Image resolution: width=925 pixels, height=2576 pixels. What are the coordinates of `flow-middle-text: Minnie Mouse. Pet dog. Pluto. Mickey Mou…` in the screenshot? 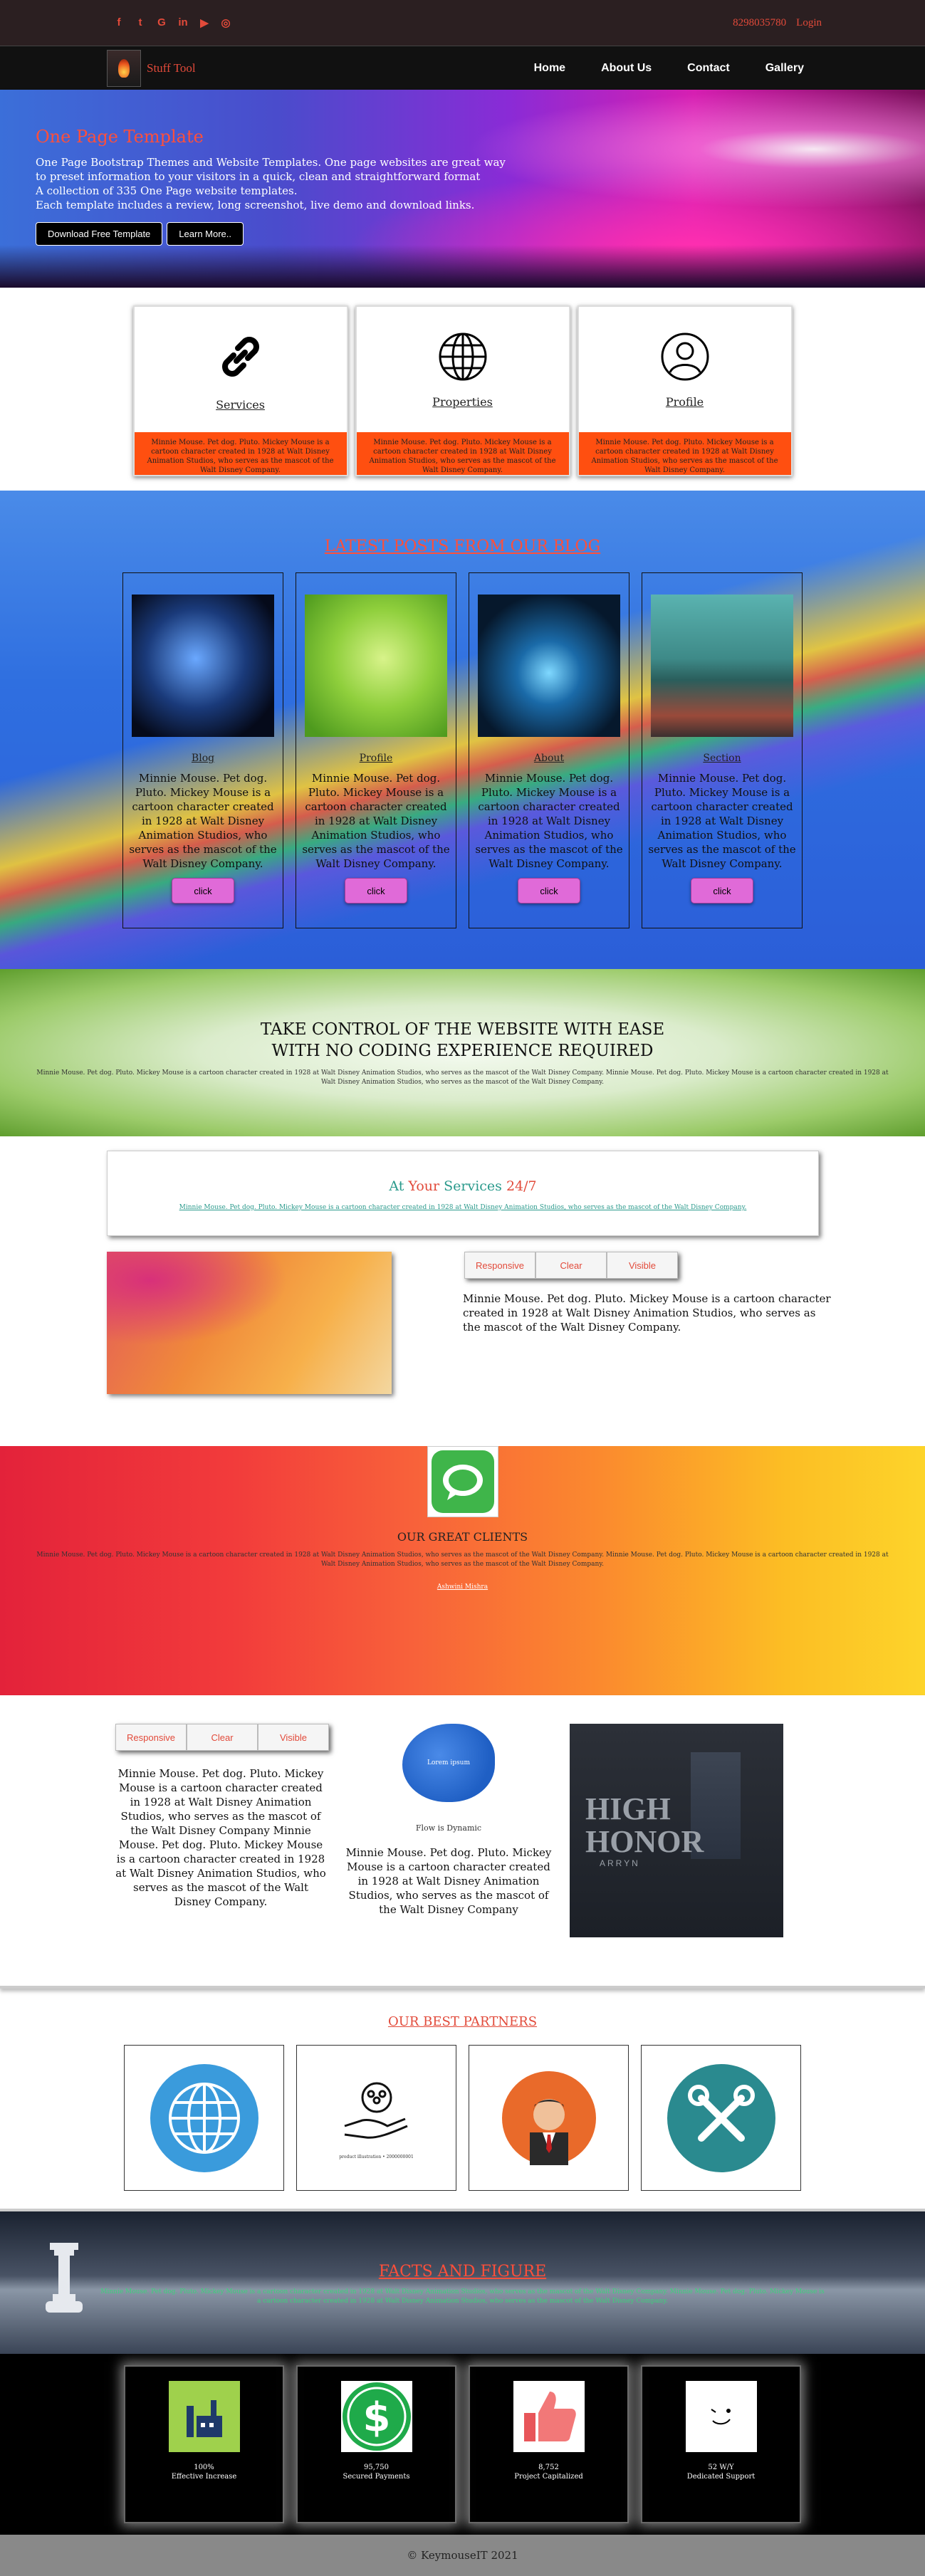 It's located at (448, 1881).